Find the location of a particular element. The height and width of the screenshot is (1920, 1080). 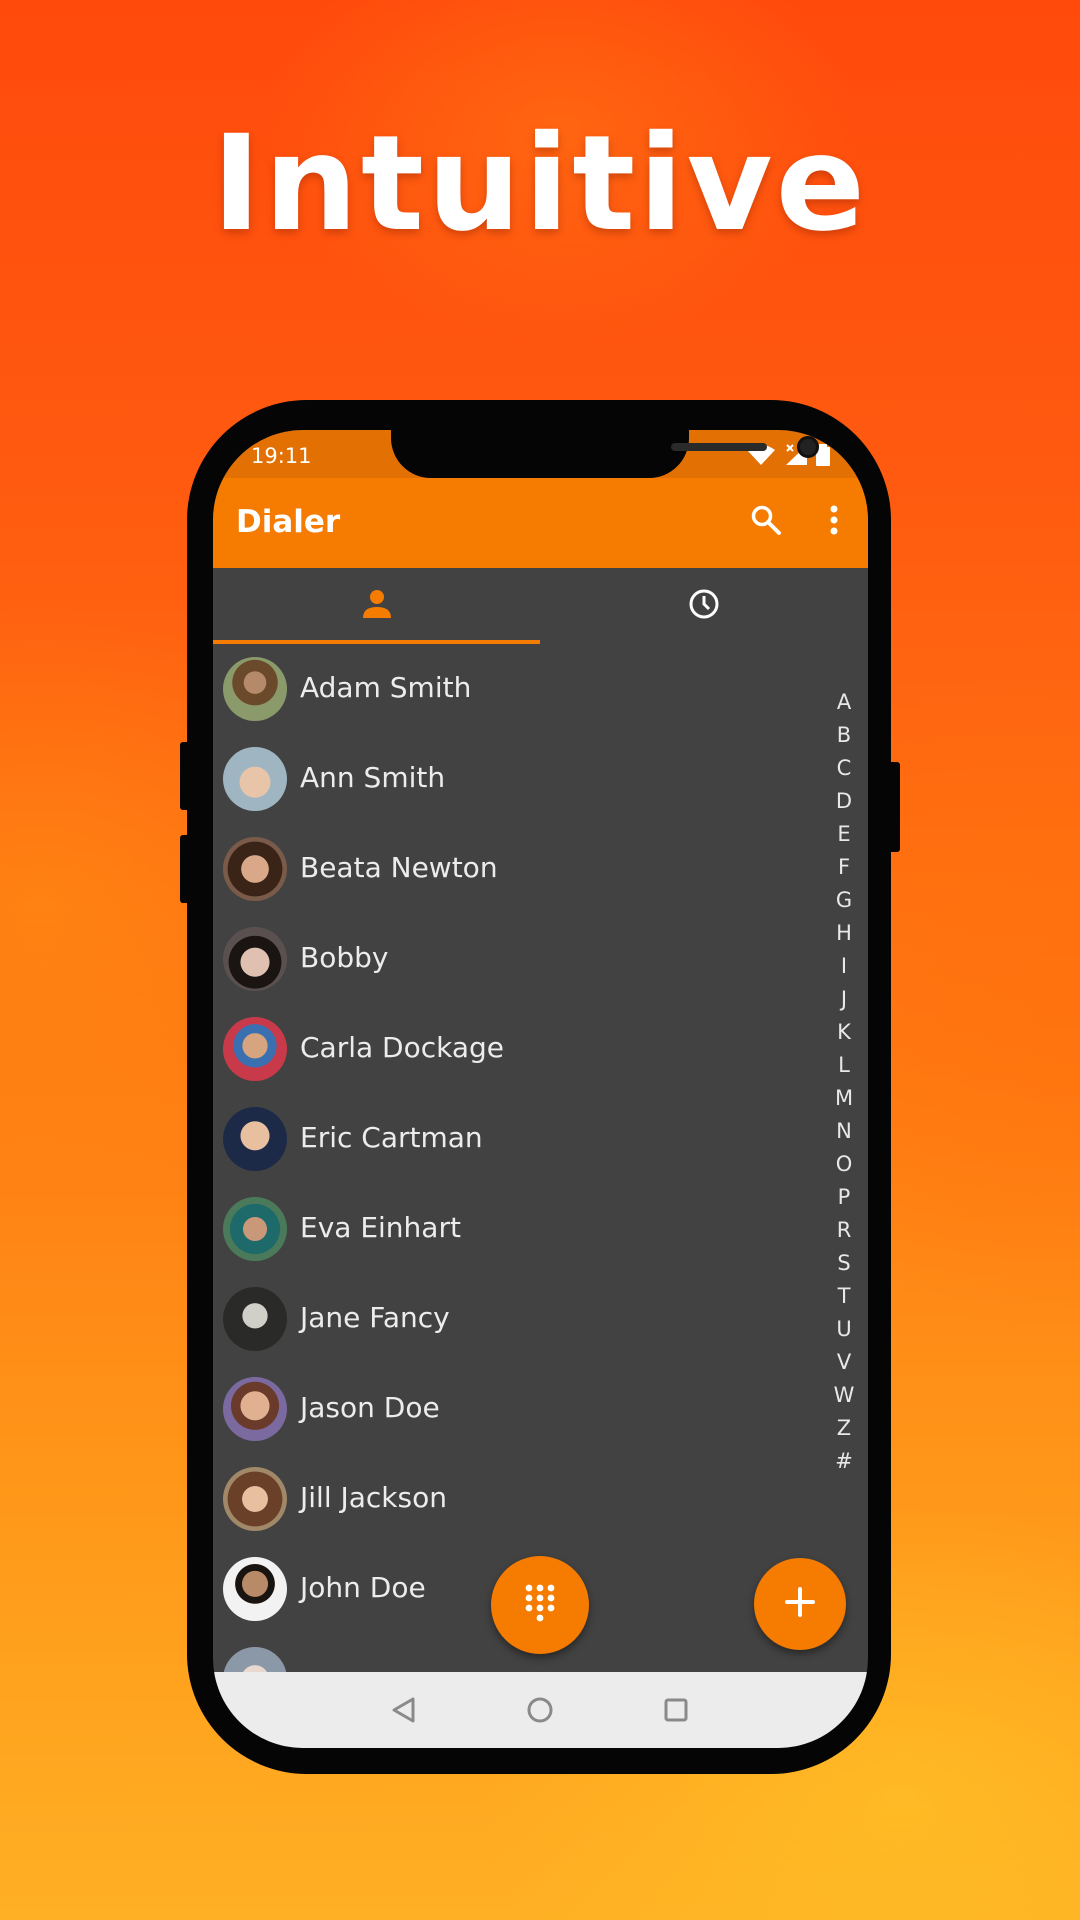

dialpad-button is located at coordinates (540, 1605).